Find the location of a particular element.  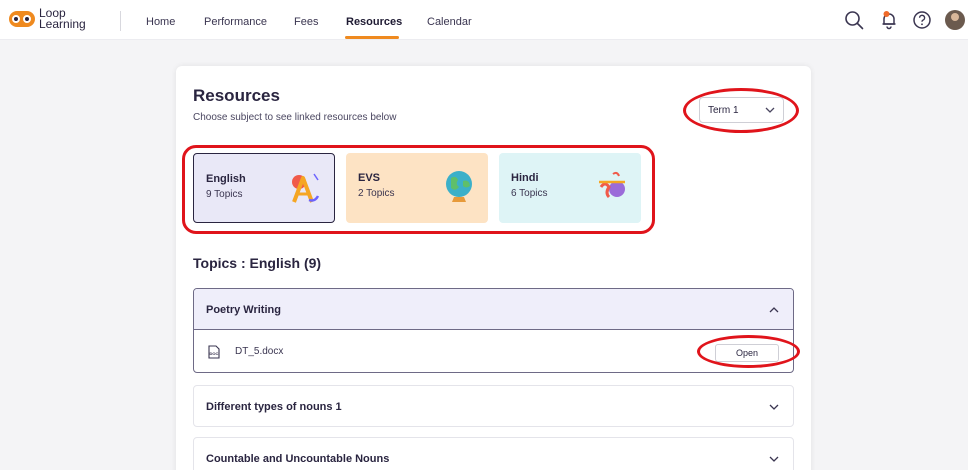

nav-item-performance: Performance is located at coordinates (235, 22).